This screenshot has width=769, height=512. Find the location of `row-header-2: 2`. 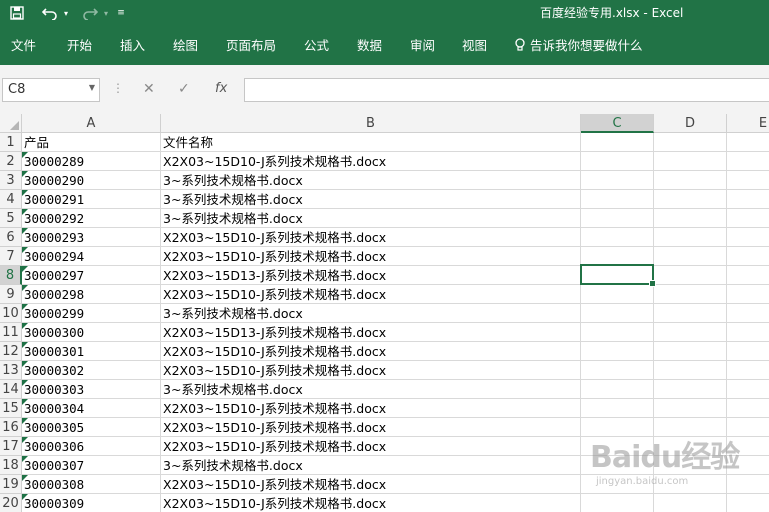

row-header-2: 2 is located at coordinates (11, 161).